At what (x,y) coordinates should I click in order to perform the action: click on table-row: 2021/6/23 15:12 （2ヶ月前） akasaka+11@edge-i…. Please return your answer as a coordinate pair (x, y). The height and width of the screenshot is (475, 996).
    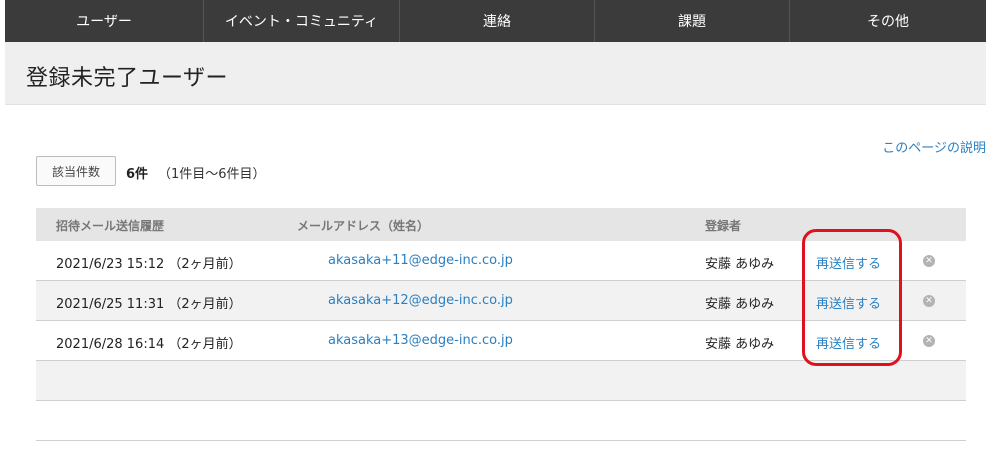
    Looking at the image, I should click on (501, 261).